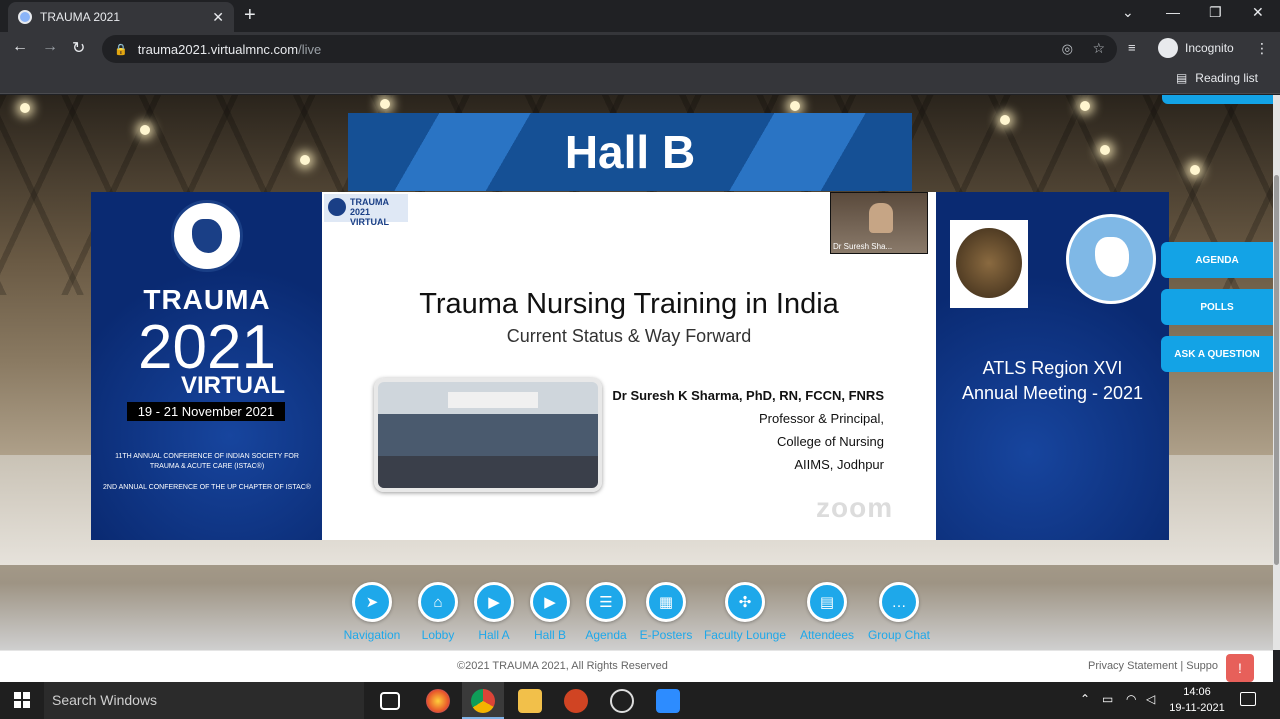  I want to click on dock-hall-a: ▶ Hall A, so click(494, 612).